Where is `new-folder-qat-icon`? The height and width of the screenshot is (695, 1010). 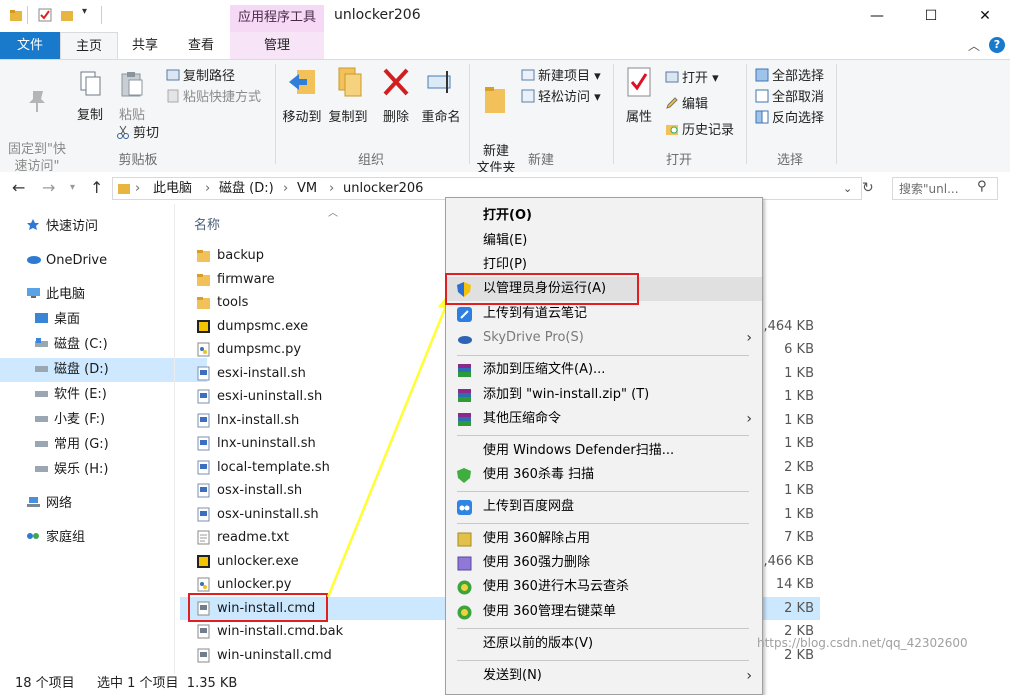 new-folder-qat-icon is located at coordinates (67, 15).